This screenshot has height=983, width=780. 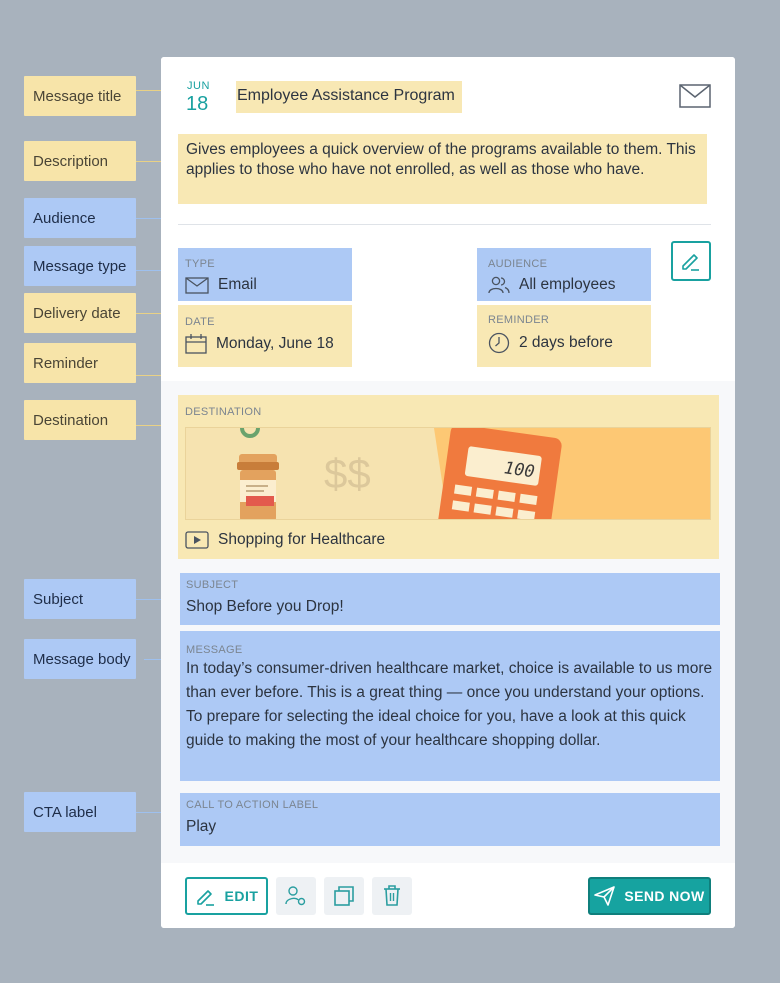 What do you see at coordinates (605, 896) in the screenshot?
I see `send-icon` at bounding box center [605, 896].